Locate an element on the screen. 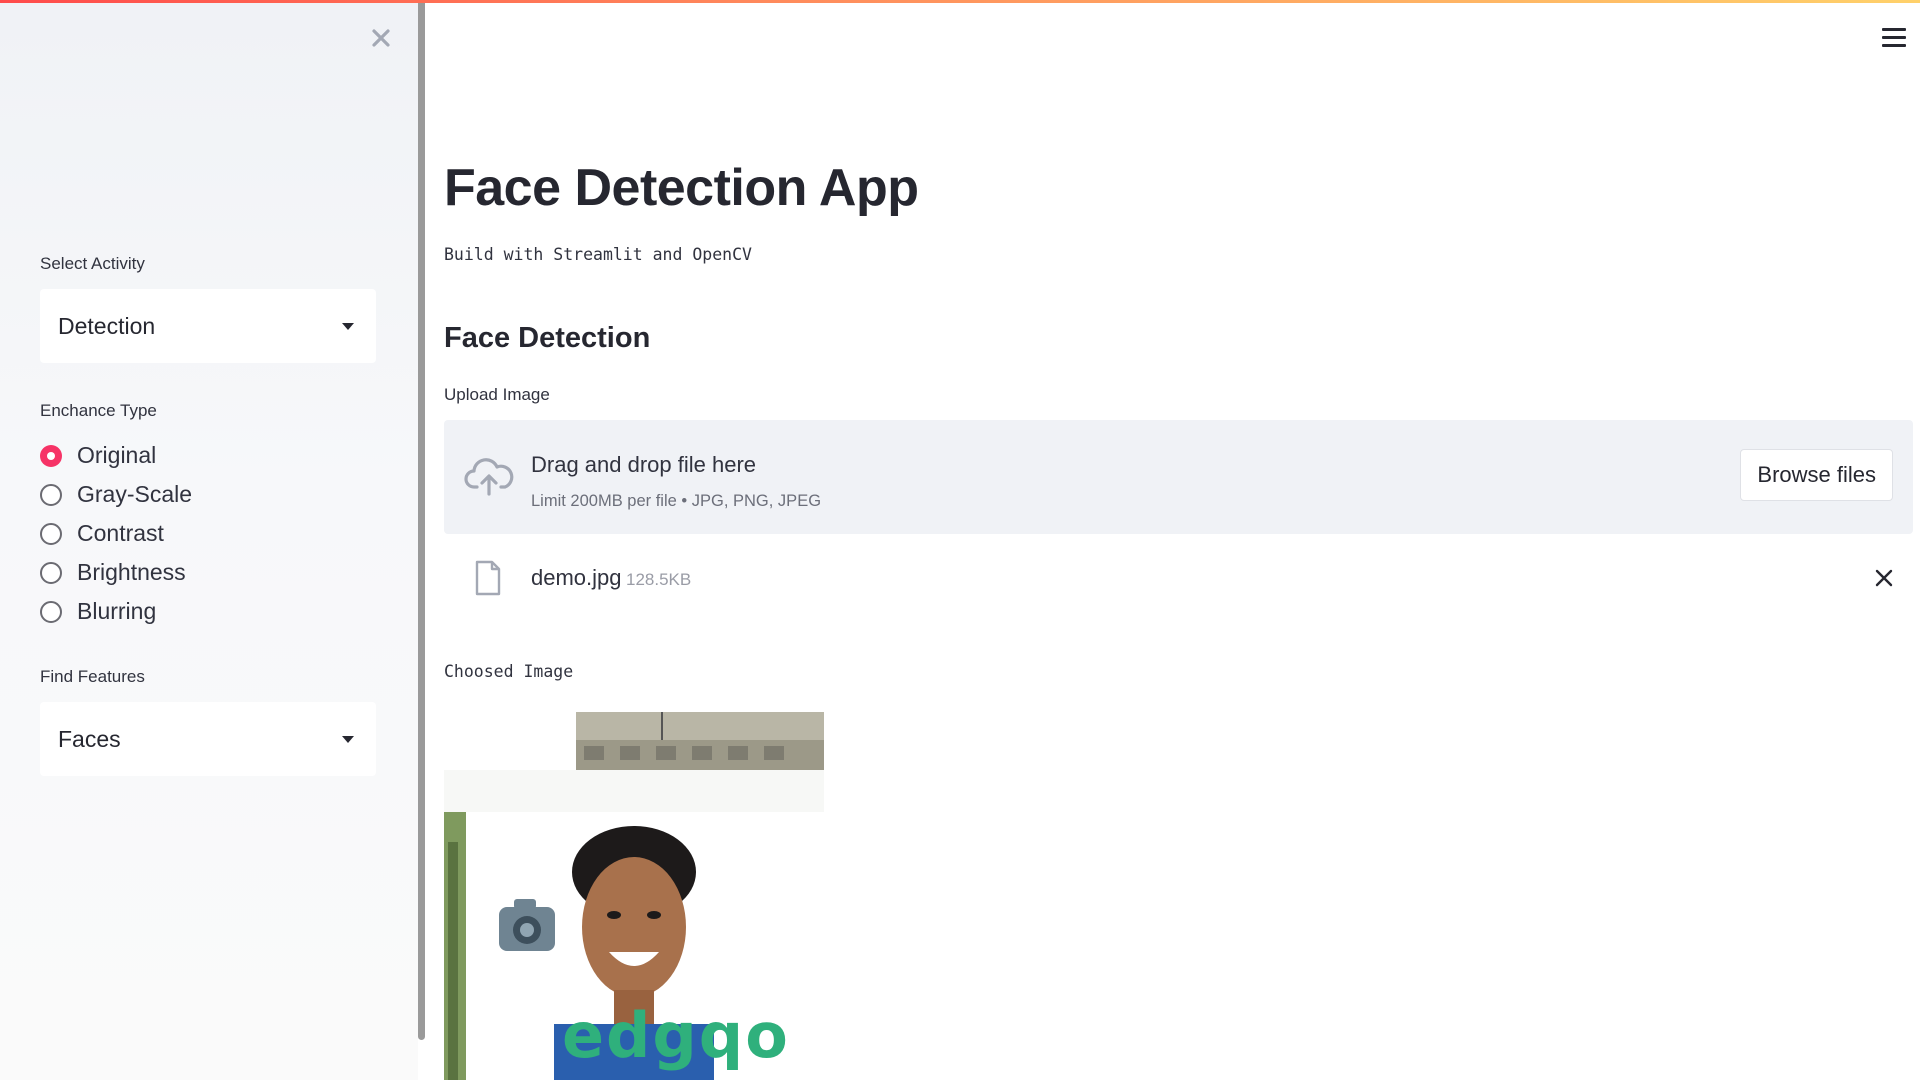  sidebar-scrollbar is located at coordinates (421, 520).